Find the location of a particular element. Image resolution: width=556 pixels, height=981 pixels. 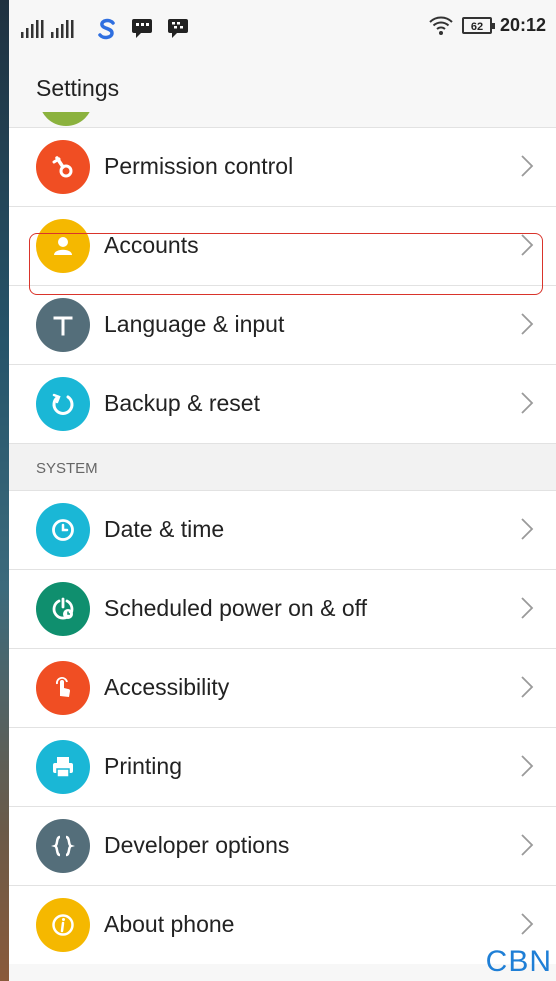

page-title: Settings is located at coordinates (78, 88).